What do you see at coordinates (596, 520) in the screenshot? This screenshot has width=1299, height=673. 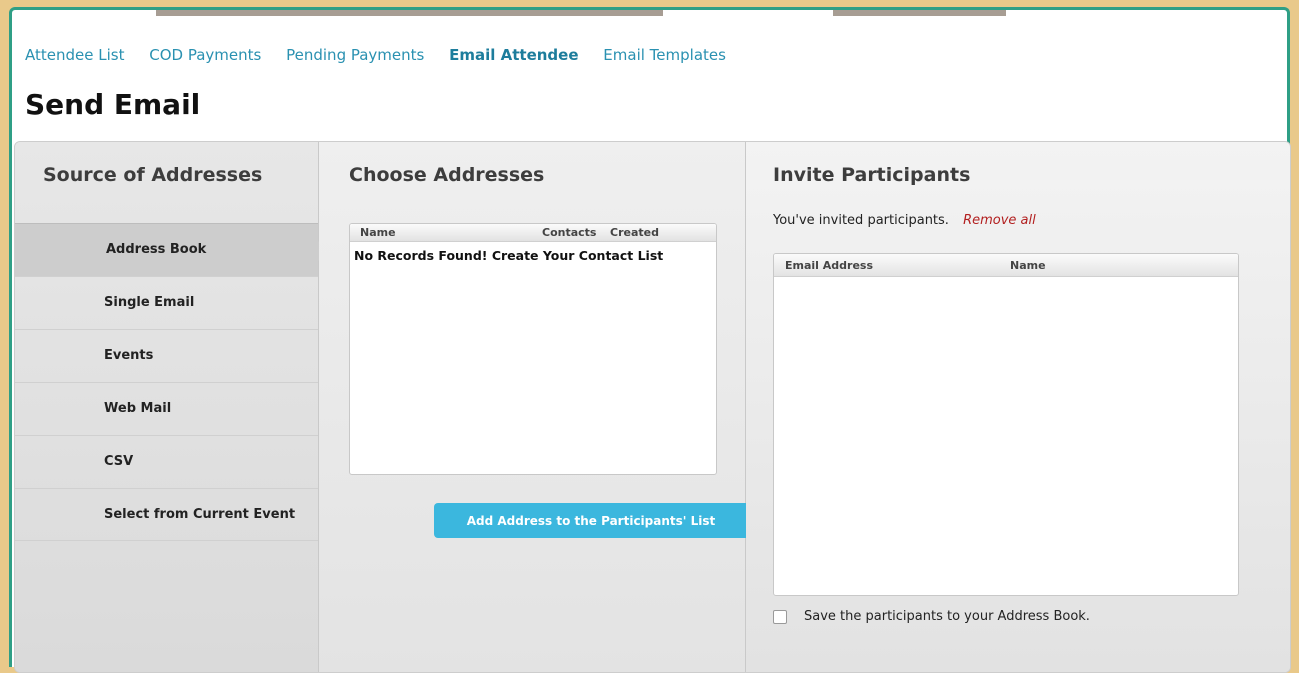 I see `add-address-button: Add Address to the Participants' List` at bounding box center [596, 520].